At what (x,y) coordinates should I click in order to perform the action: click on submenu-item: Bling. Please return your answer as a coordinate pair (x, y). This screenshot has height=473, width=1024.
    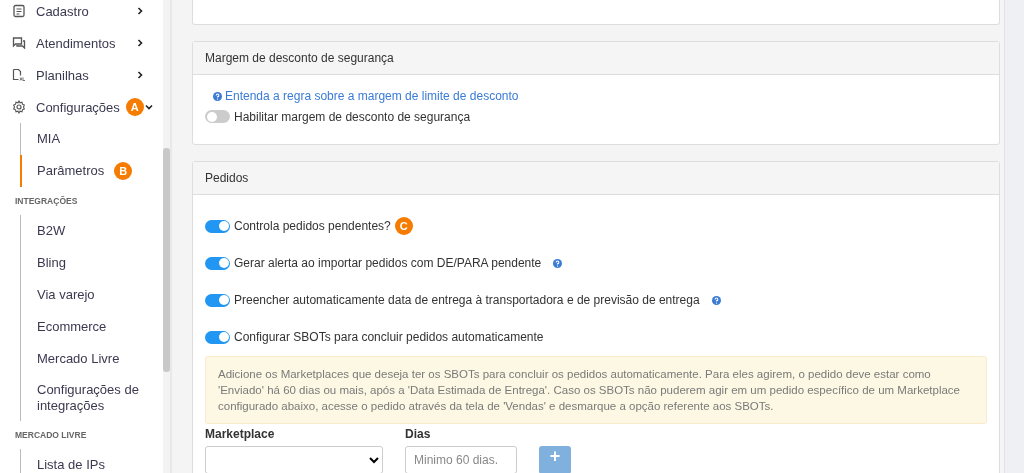
    Looking at the image, I should click on (91, 263).